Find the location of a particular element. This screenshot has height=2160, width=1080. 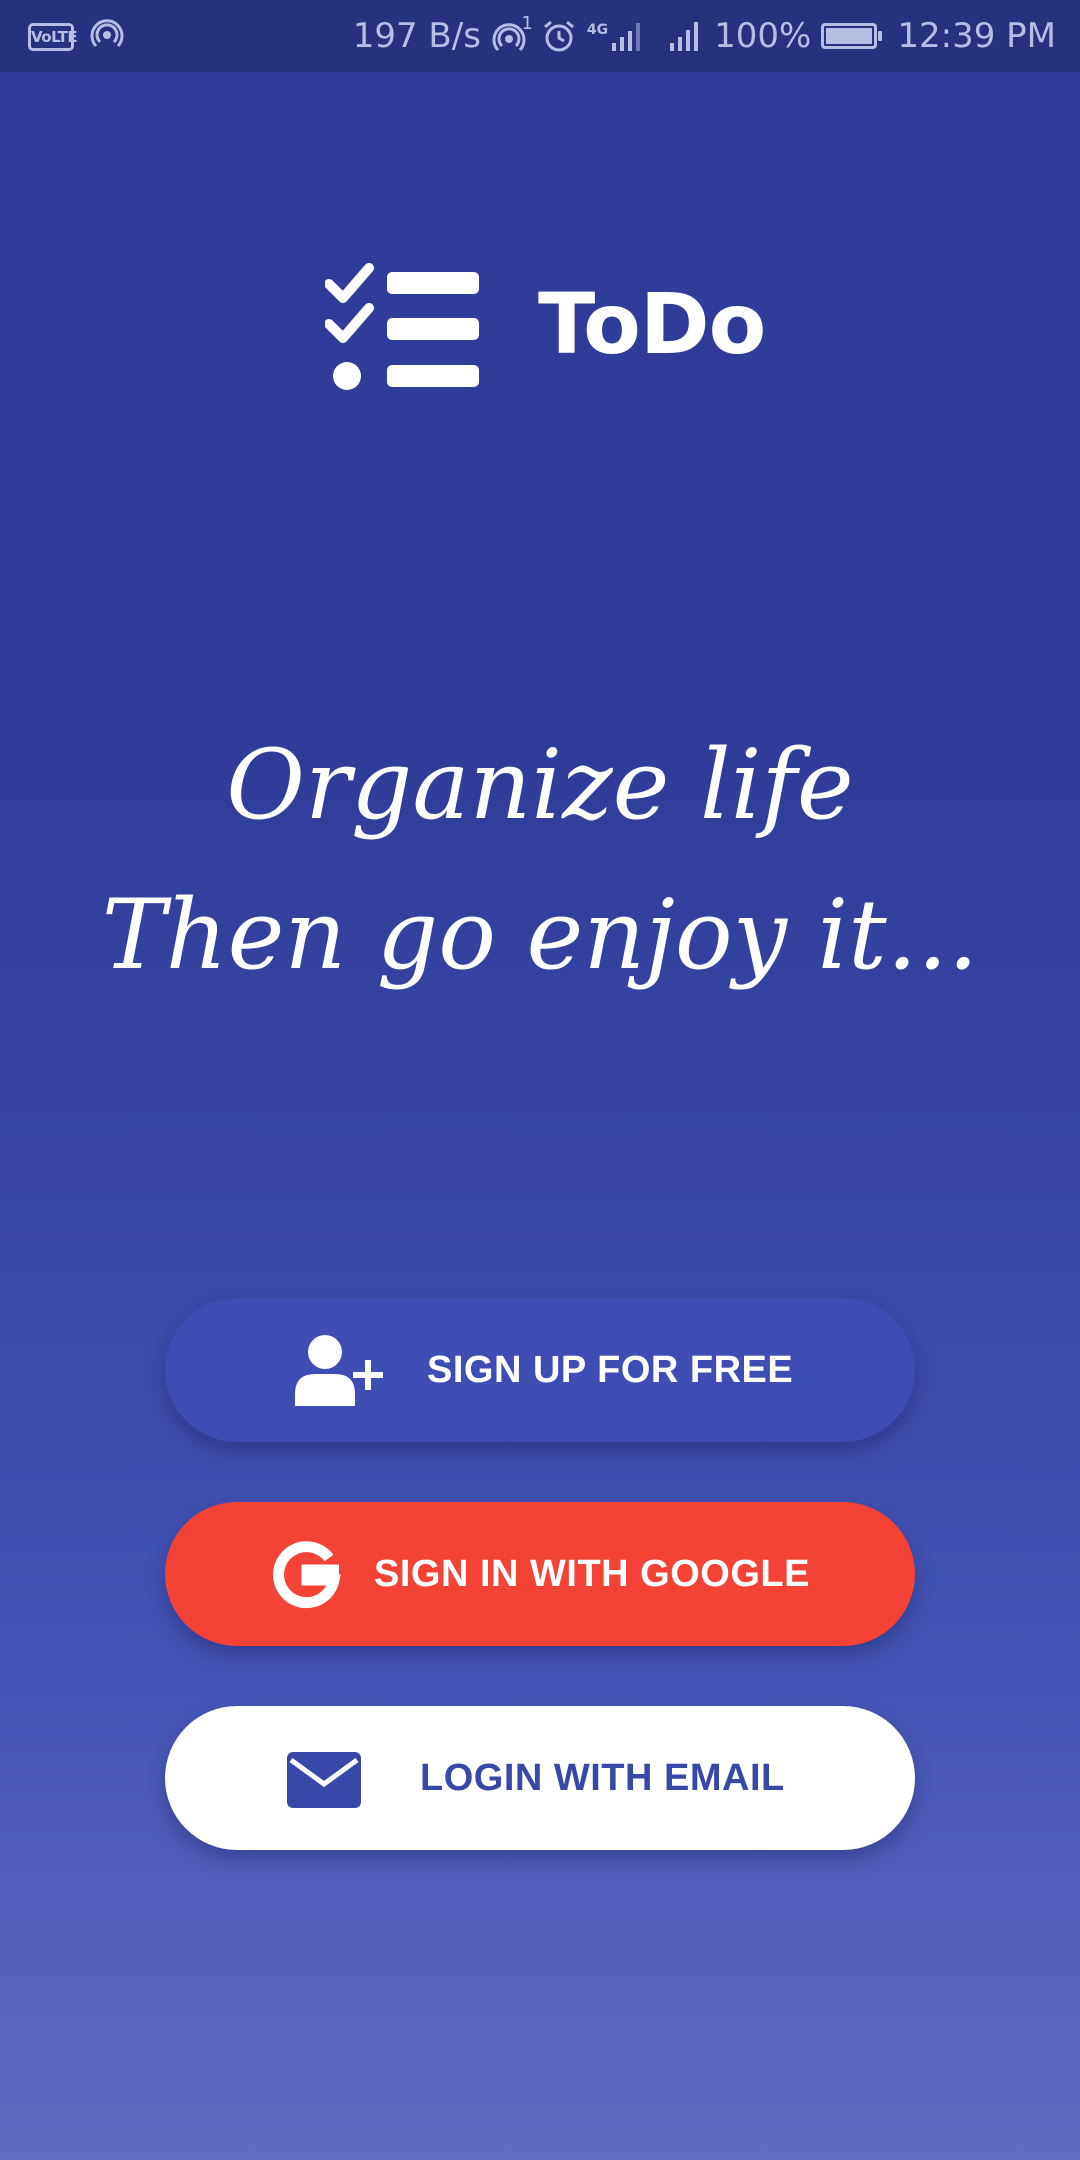

checklist-icon is located at coordinates (401, 329).